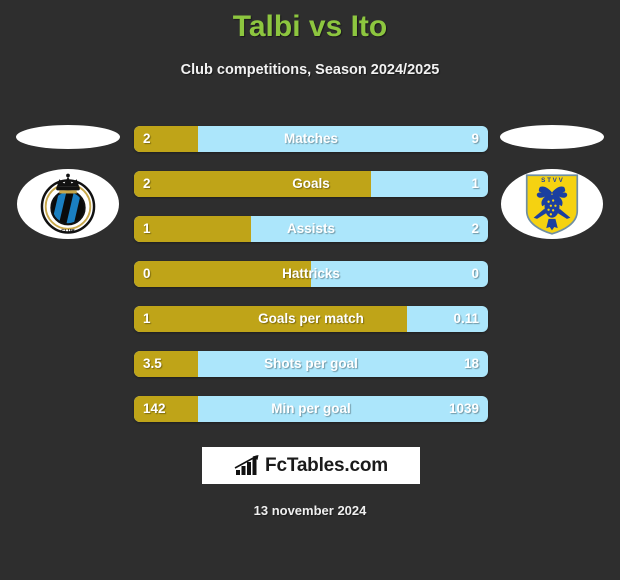  Describe the element at coordinates (310, 70) in the screenshot. I see `page-subtitle: Club competitions, Season 2024/2025` at that location.